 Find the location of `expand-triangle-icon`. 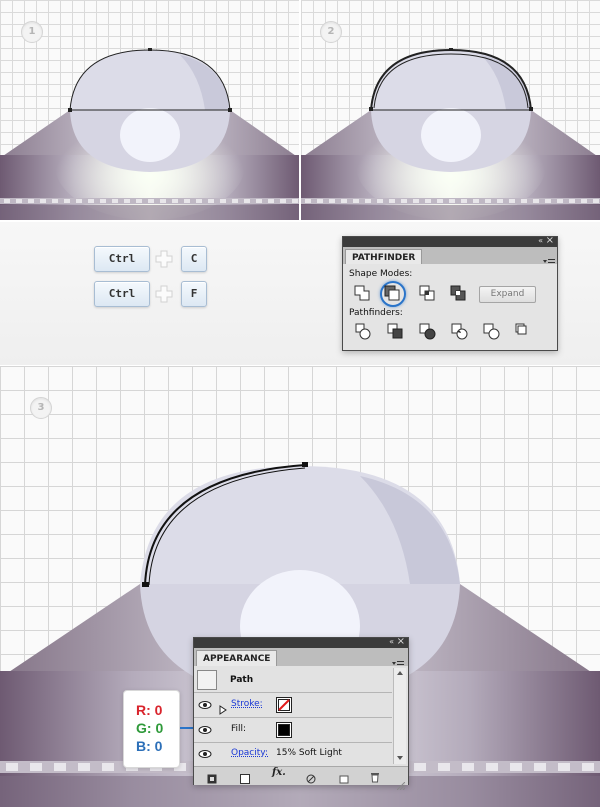

expand-triangle-icon is located at coordinates (223, 707).